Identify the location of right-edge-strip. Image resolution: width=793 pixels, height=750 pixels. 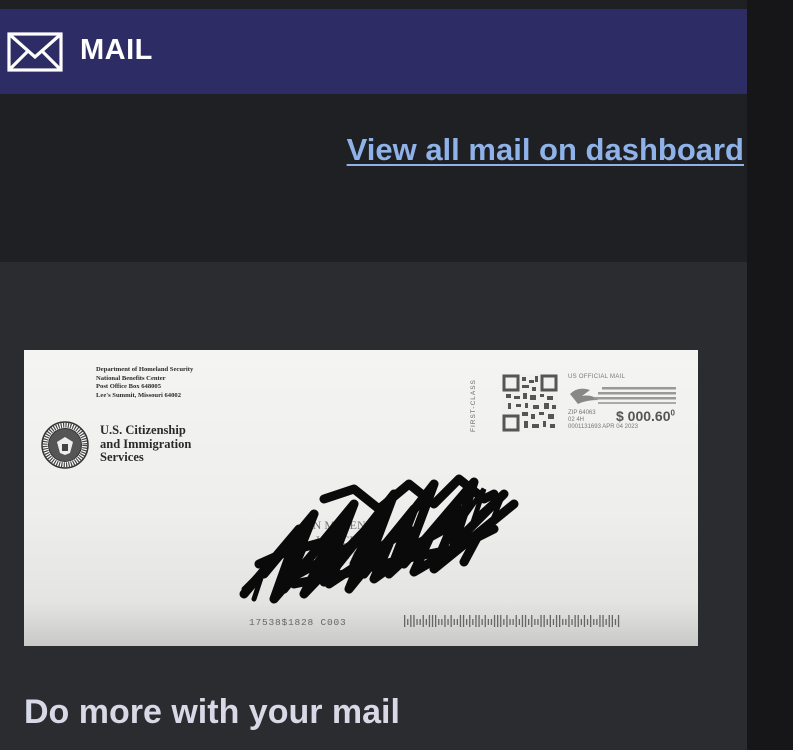
(770, 375).